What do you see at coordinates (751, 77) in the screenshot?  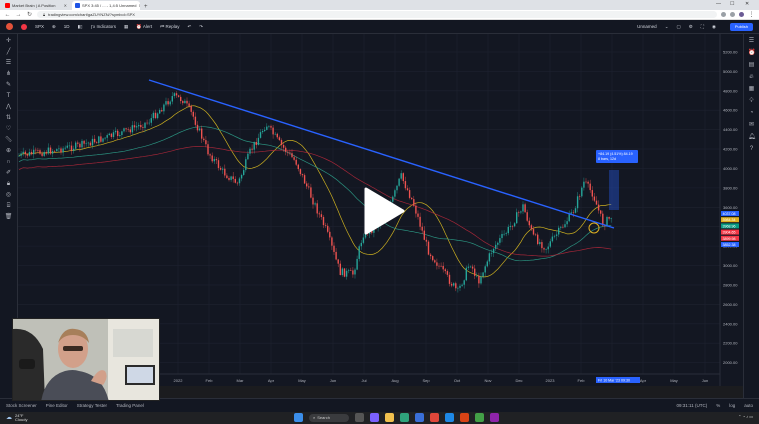 I see `hotlist-icon: 🔥︎` at bounding box center [751, 77].